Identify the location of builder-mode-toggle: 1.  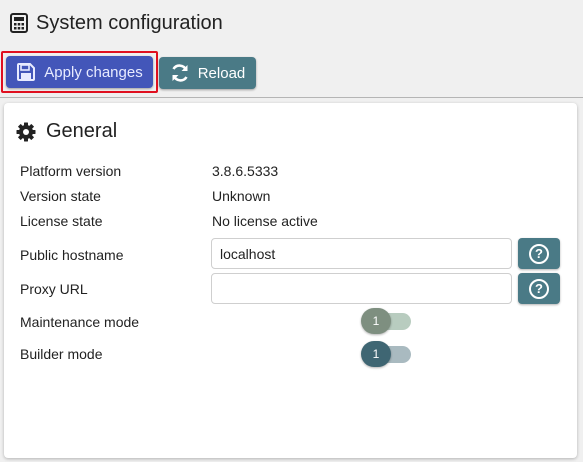
(386, 354).